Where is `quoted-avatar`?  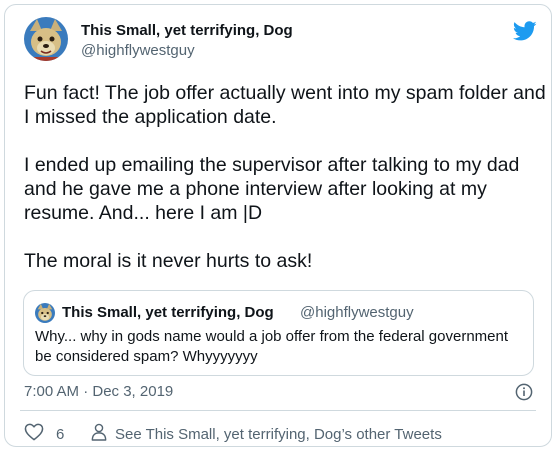 quoted-avatar is located at coordinates (45, 313).